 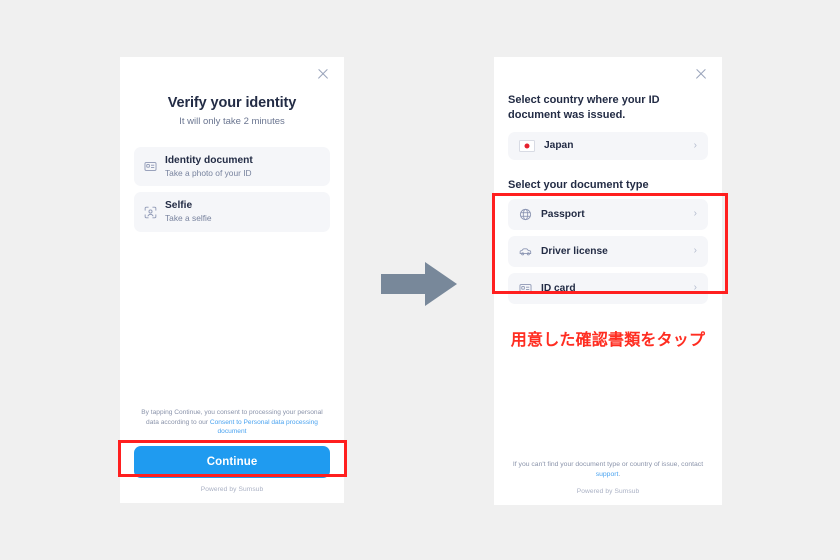 What do you see at coordinates (232, 72) in the screenshot?
I see `left-close-row` at bounding box center [232, 72].